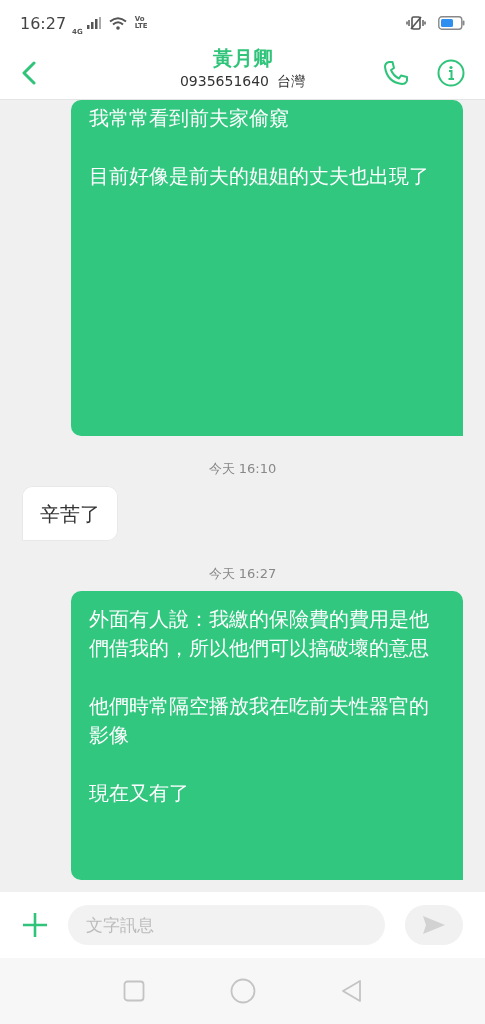 This screenshot has height=1024, width=485. I want to click on received-message-bubble: 辛苦了, so click(70, 513).